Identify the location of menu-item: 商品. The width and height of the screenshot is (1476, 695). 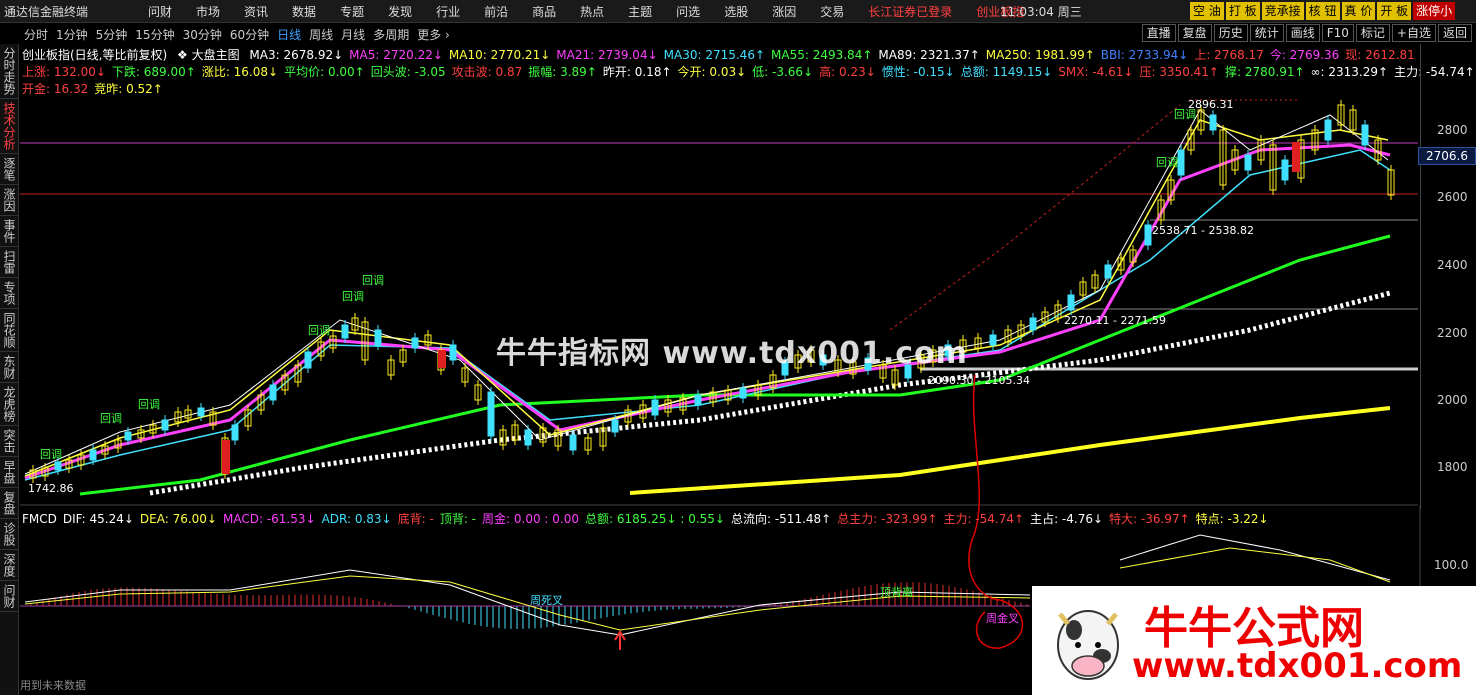
(544, 11).